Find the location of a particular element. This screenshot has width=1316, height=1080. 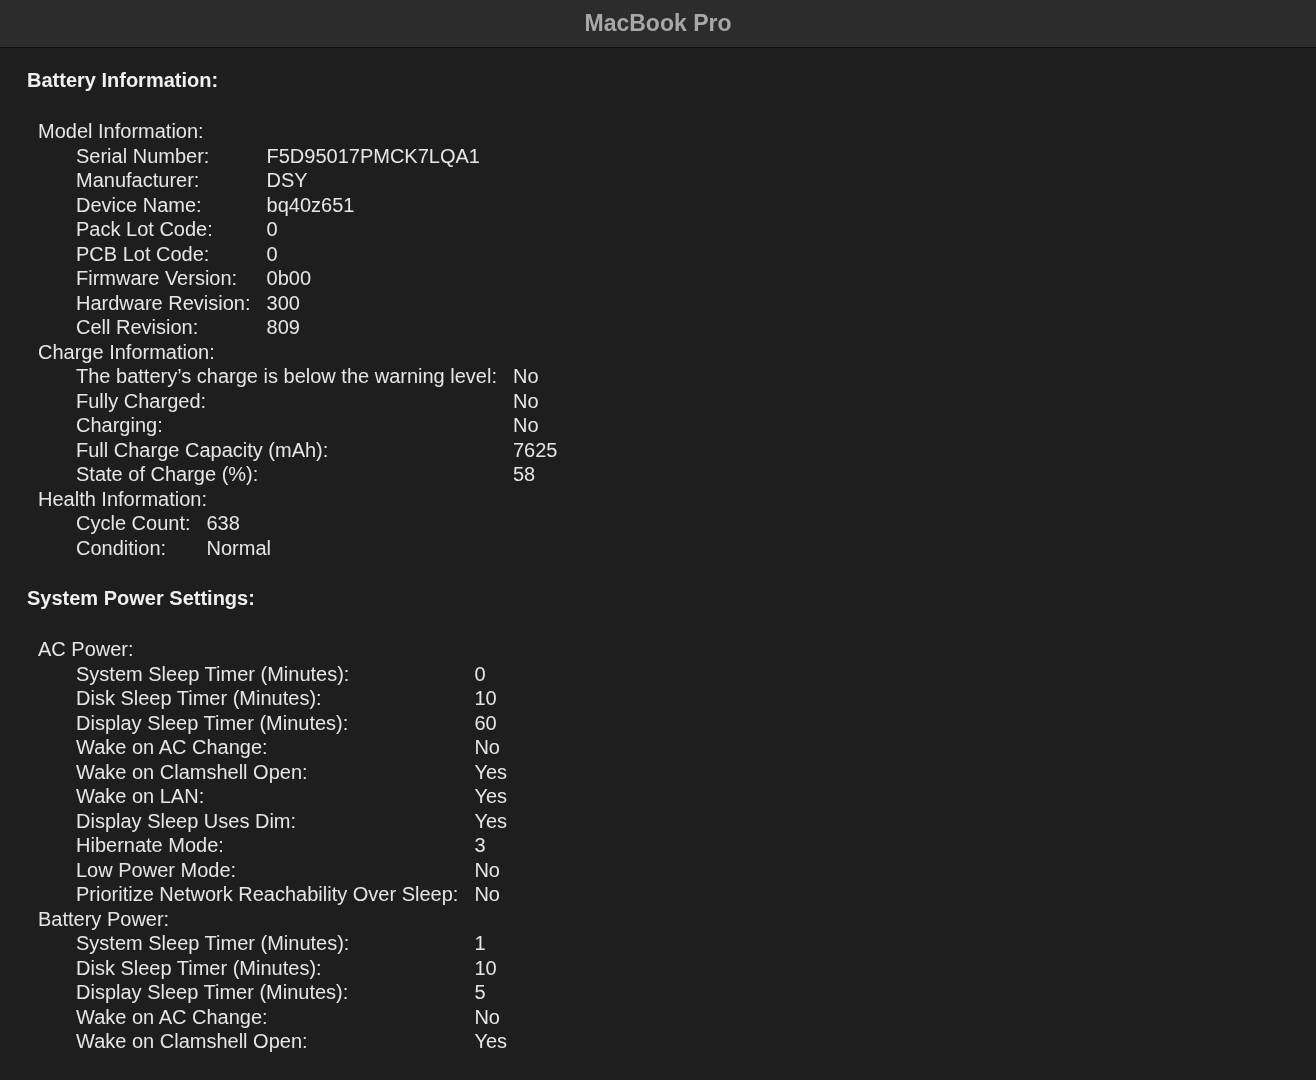

group-label: Model Information: is located at coordinates (121, 131).